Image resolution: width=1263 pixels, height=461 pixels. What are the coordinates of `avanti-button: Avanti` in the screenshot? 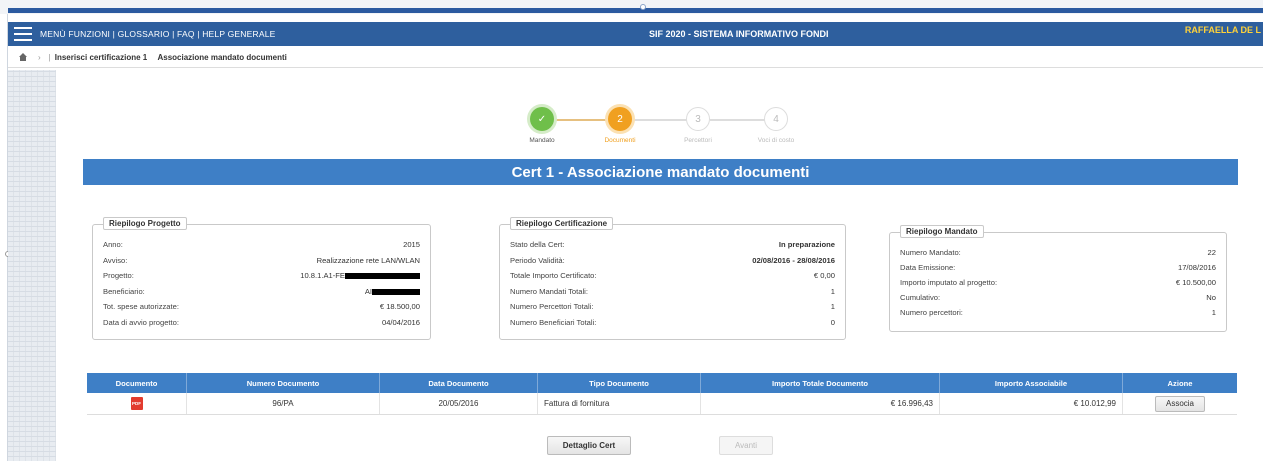 It's located at (746, 445).